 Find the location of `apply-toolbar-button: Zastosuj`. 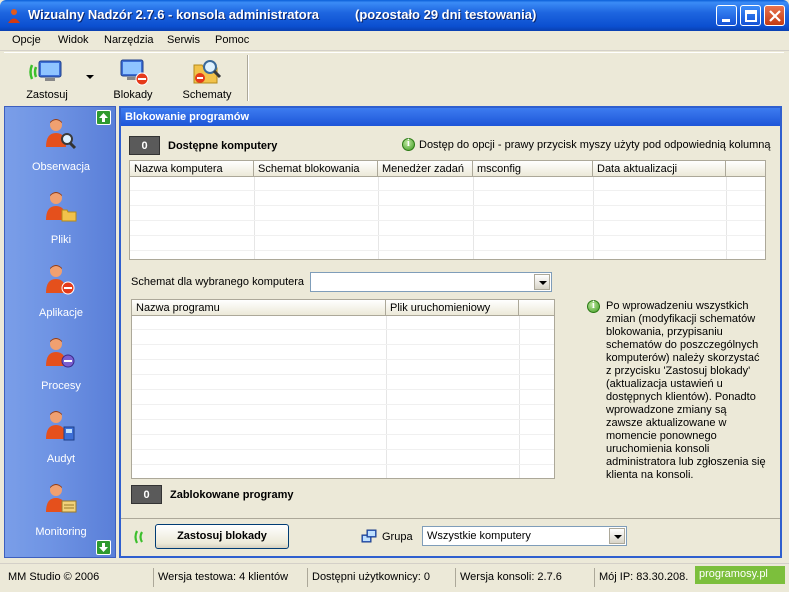

apply-toolbar-button: Zastosuj is located at coordinates (47, 79).